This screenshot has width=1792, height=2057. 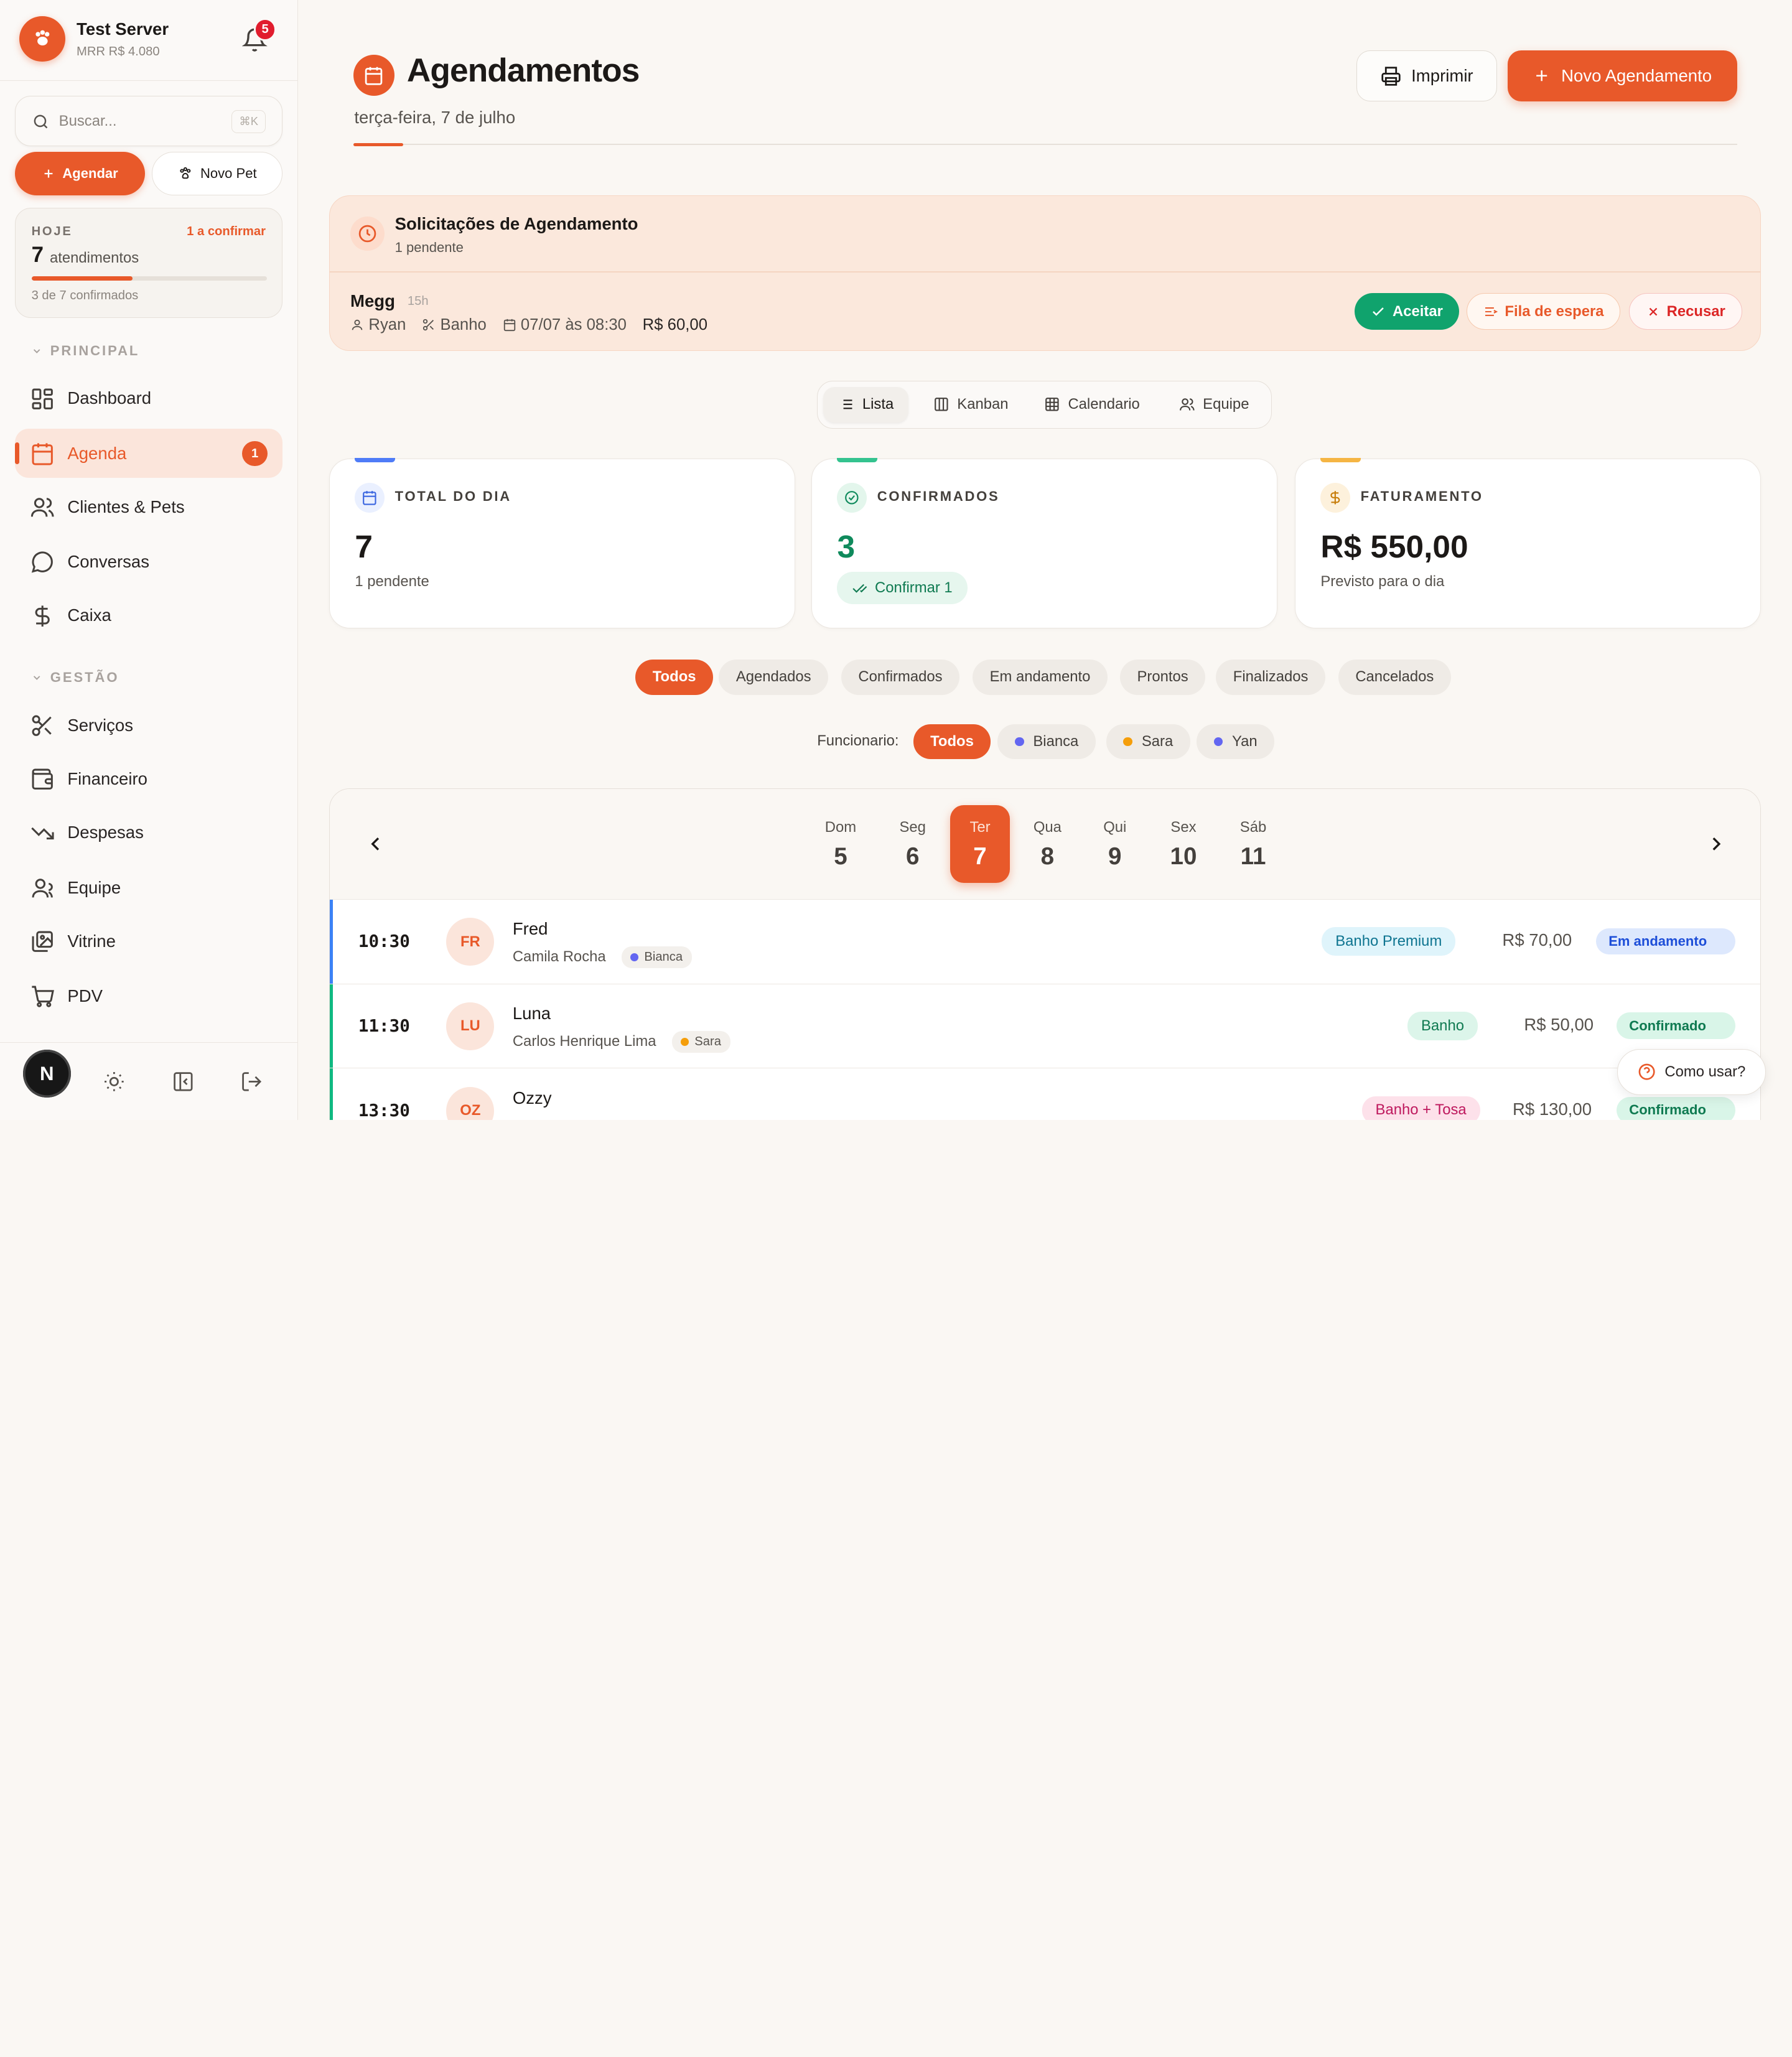 What do you see at coordinates (774, 677) in the screenshot?
I see `filter-agendados: Agendados` at bounding box center [774, 677].